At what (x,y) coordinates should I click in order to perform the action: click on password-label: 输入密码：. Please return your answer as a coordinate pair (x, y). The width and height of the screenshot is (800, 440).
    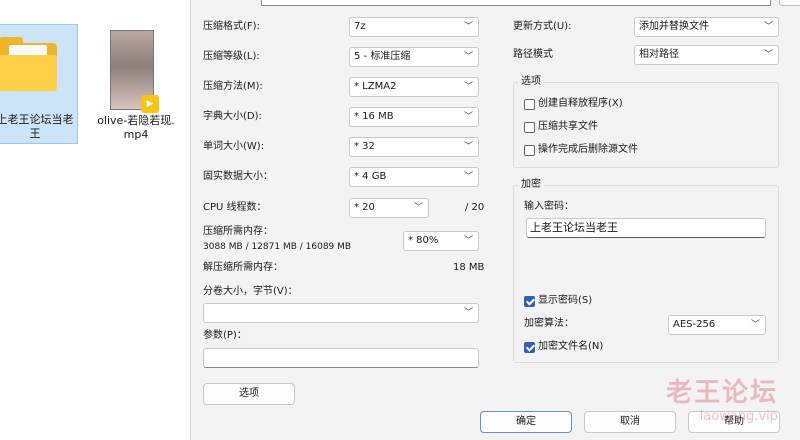
    Looking at the image, I should click on (549, 206).